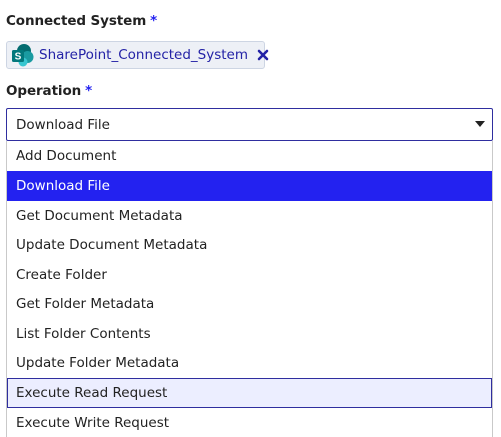  What do you see at coordinates (249, 304) in the screenshot?
I see `option-get-folder-metadata: Get Folder Metadata` at bounding box center [249, 304].